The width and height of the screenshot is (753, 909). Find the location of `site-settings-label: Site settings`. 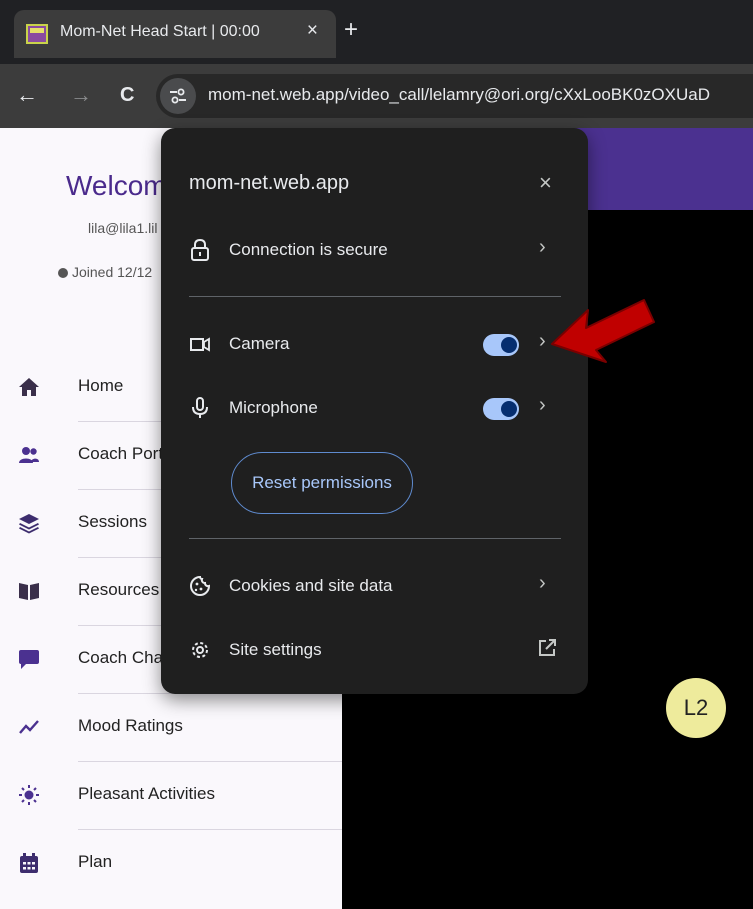

site-settings-label: Site settings is located at coordinates (275, 649).